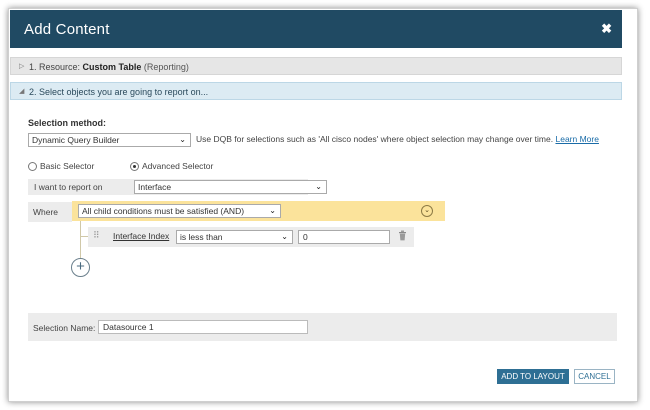 This screenshot has width=650, height=410. I want to click on add-to-layout-button: ADD TO LAYOUT, so click(533, 376).